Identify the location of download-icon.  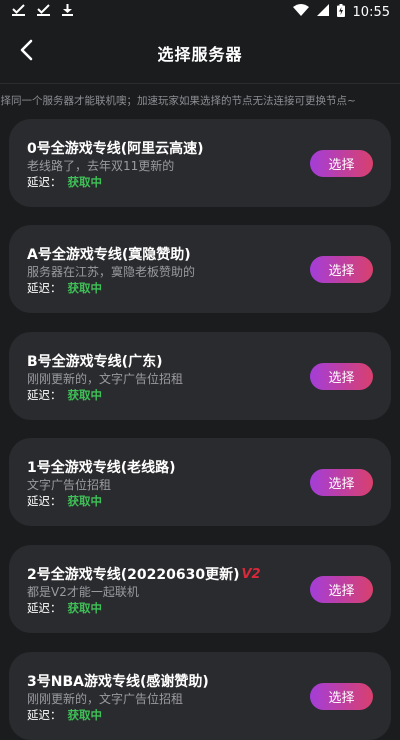
(67, 12).